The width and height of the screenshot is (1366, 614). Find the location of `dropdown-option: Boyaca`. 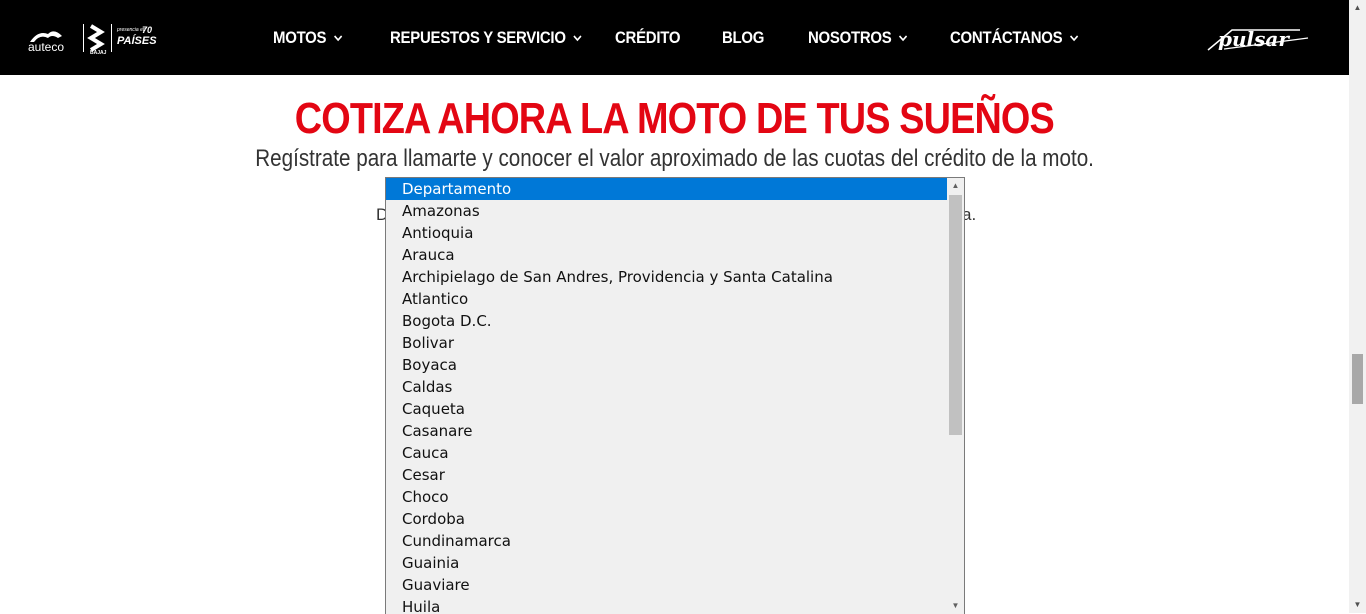

dropdown-option: Boyaca is located at coordinates (666, 365).